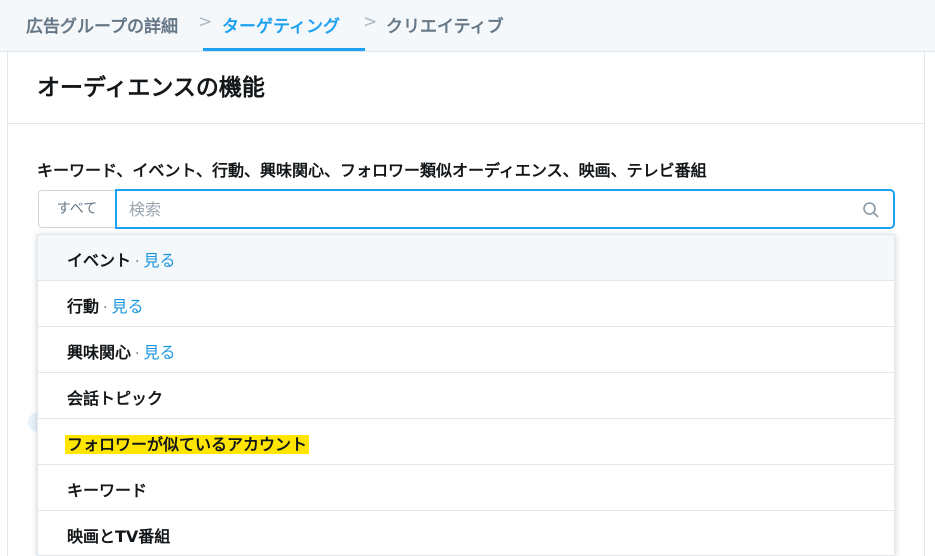 This screenshot has height=556, width=935. Describe the element at coordinates (151, 88) in the screenshot. I see `card-title: オーディエンスの機能` at that location.